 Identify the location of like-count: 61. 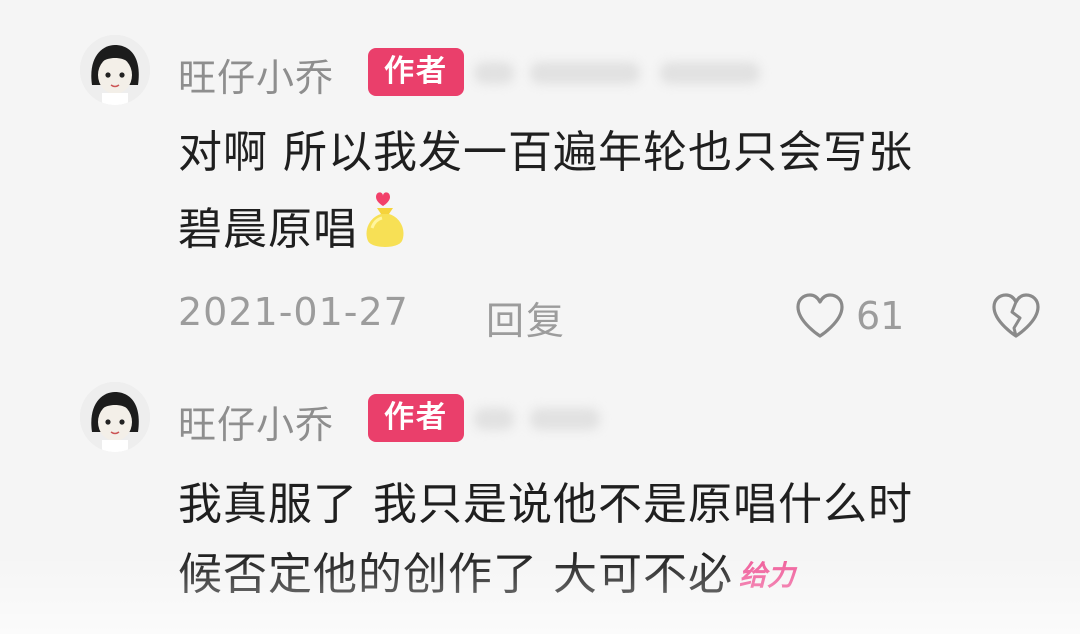
(880, 316).